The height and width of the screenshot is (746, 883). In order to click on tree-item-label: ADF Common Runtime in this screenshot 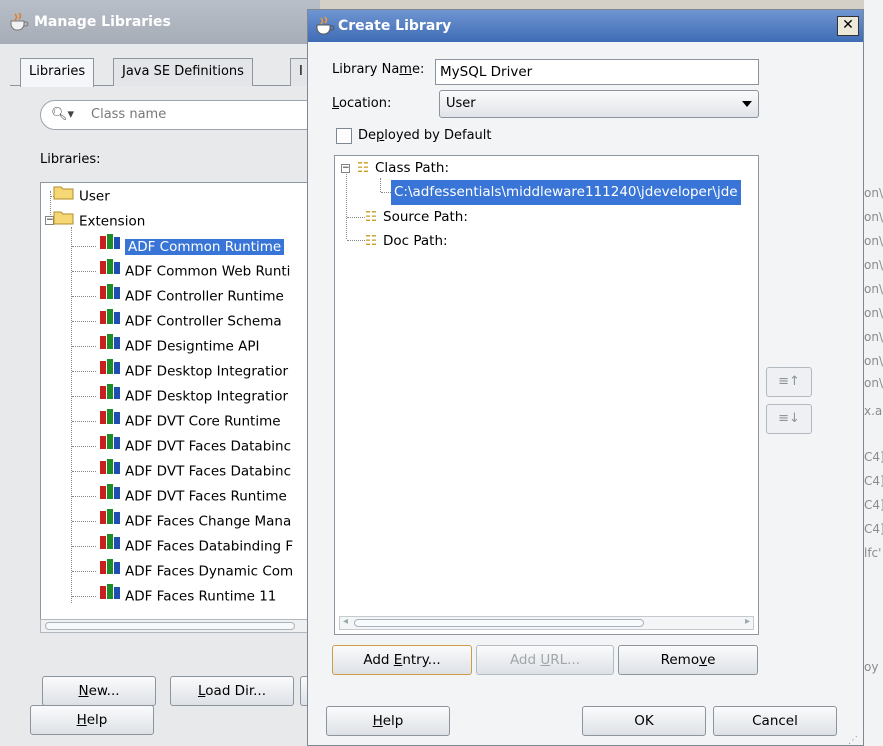, I will do `click(205, 246)`.